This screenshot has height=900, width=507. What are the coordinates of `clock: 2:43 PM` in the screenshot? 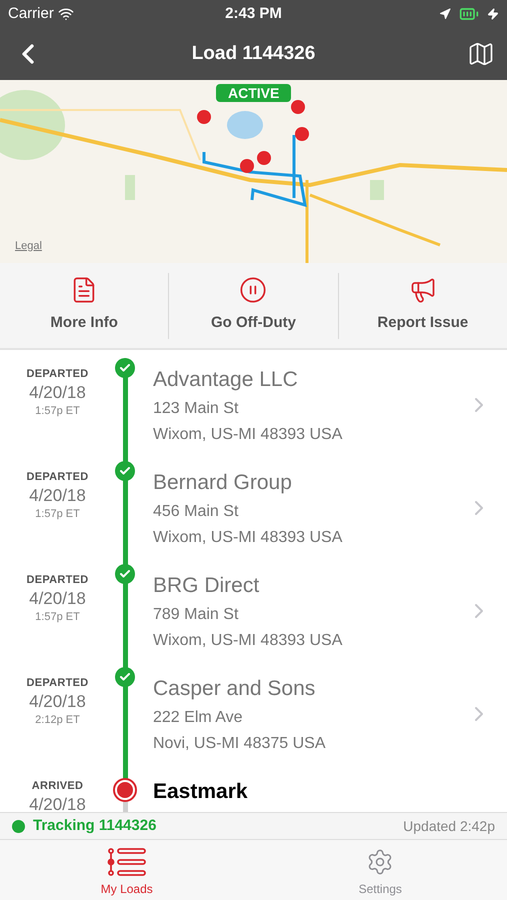 It's located at (253, 14).